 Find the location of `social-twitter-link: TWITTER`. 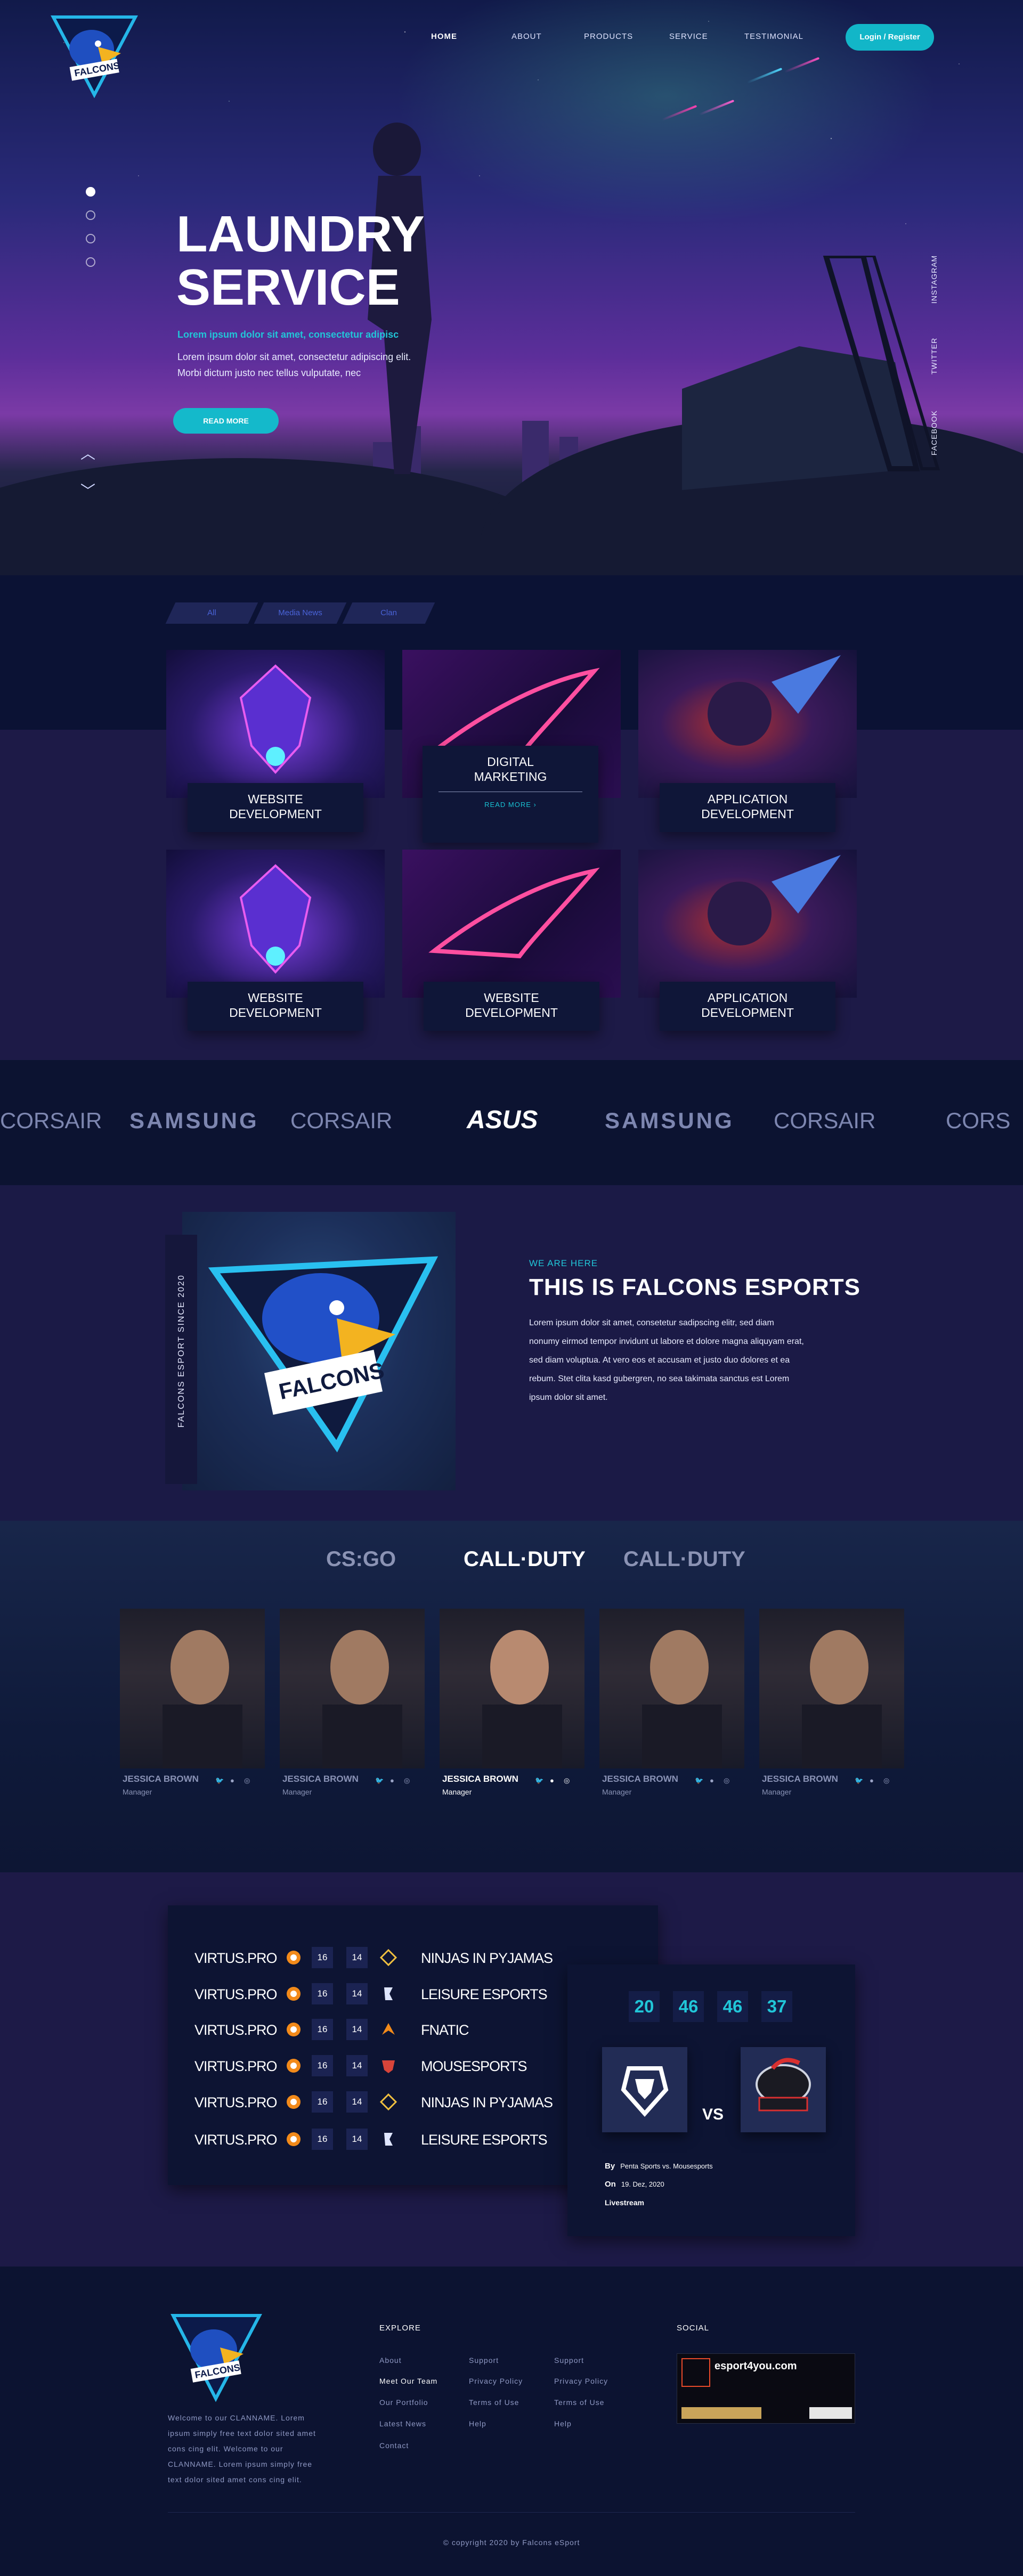

social-twitter-link: TWITTER is located at coordinates (934, 356).